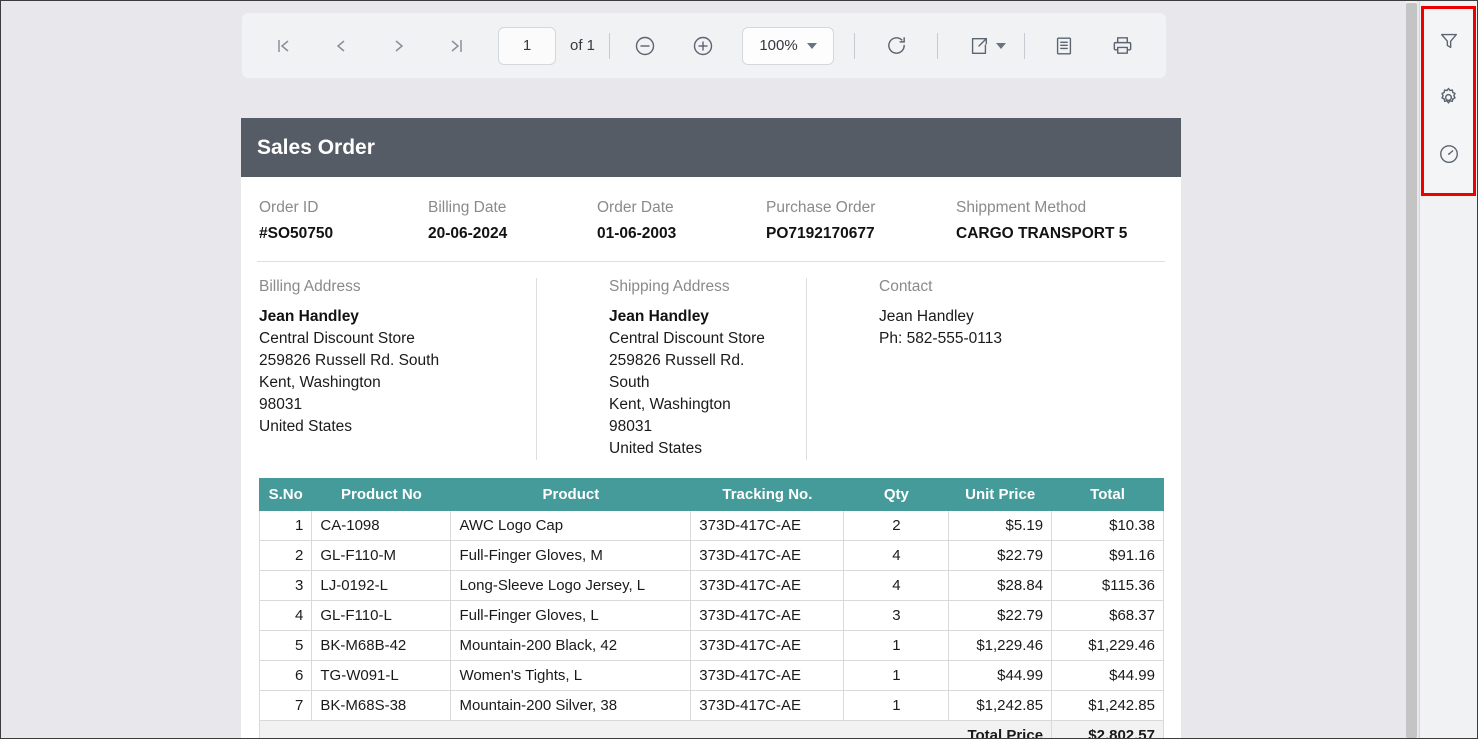 This screenshot has width=1478, height=739. Describe the element at coordinates (285, 615) in the screenshot. I see `cell-sno: 4` at that location.